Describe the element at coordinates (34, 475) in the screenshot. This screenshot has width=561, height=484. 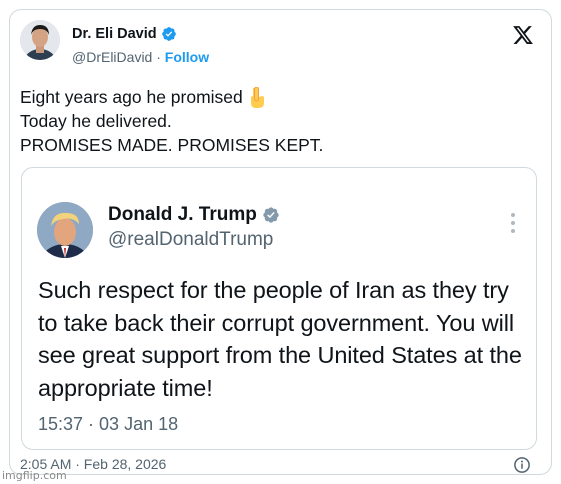
I see `watermark: imgflip.com` at that location.